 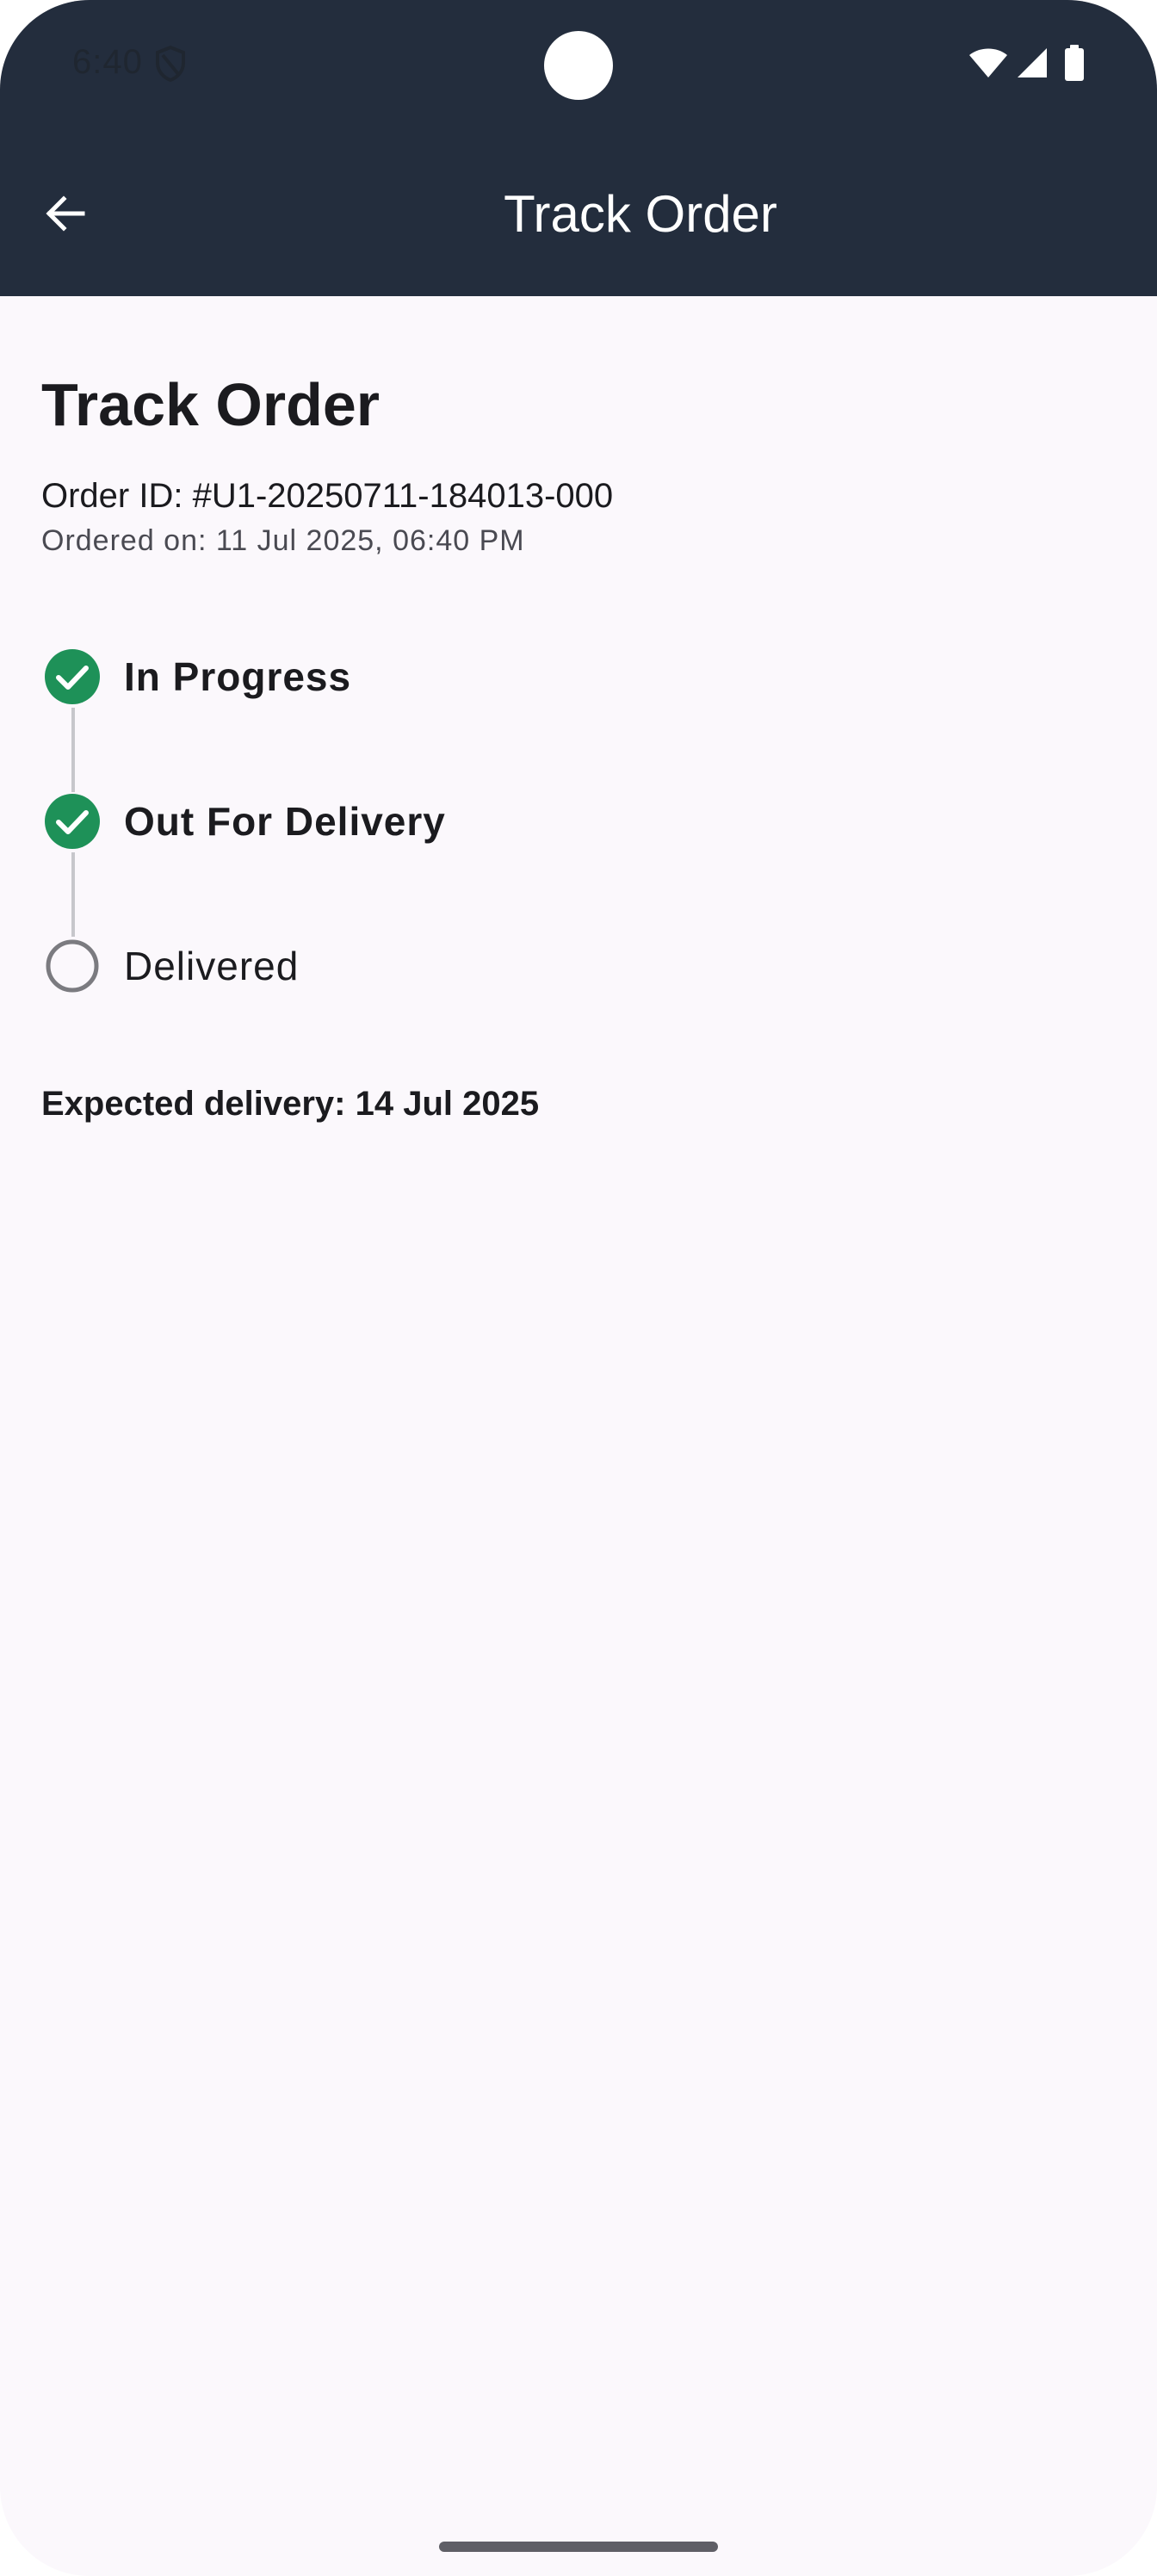 I want to click on app-bar: Track Order, so click(x=579, y=214).